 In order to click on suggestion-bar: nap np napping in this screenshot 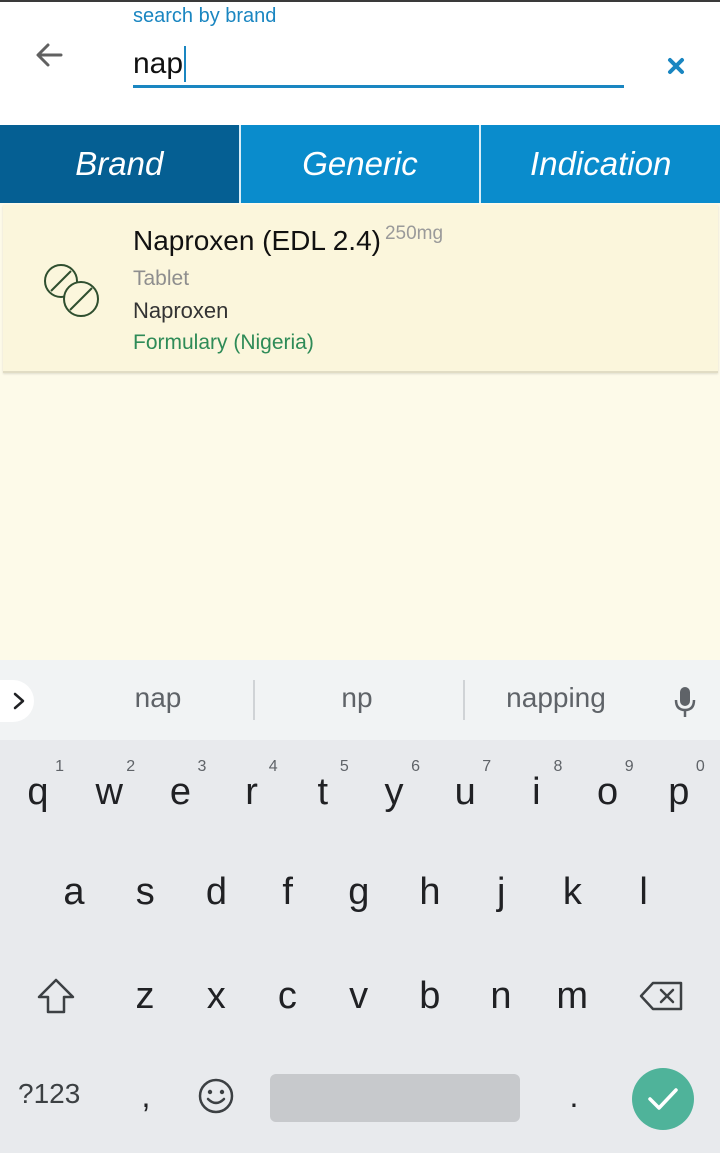, I will do `click(360, 700)`.